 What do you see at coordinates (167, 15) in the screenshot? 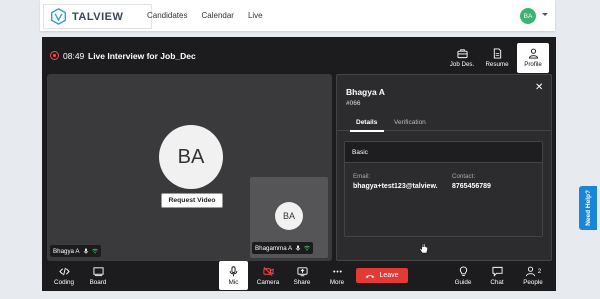
I see `nav-candidates: Candidates` at bounding box center [167, 15].